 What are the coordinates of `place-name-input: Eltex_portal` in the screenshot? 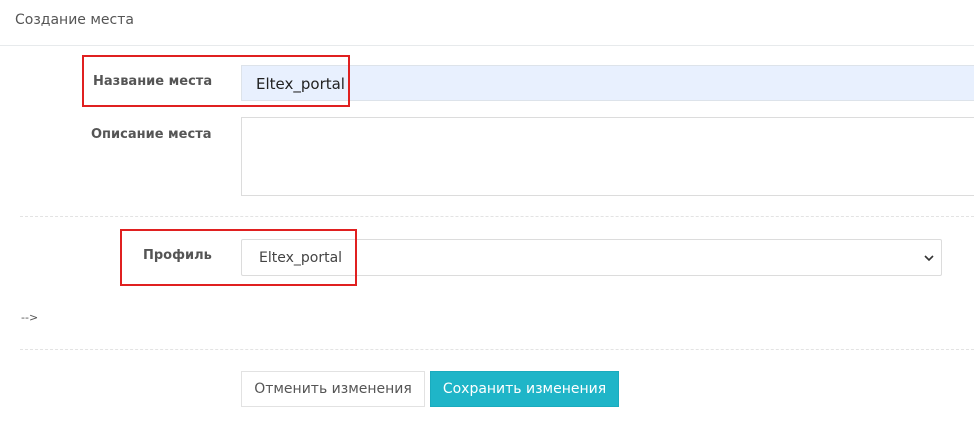 It's located at (607, 83).